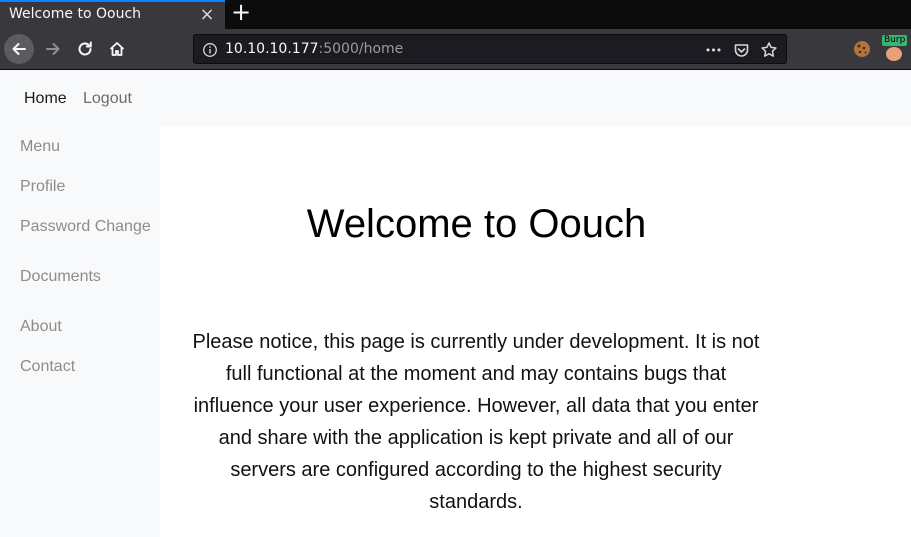 The width and height of the screenshot is (911, 537). I want to click on top-navigation: Home Logout, so click(455, 98).